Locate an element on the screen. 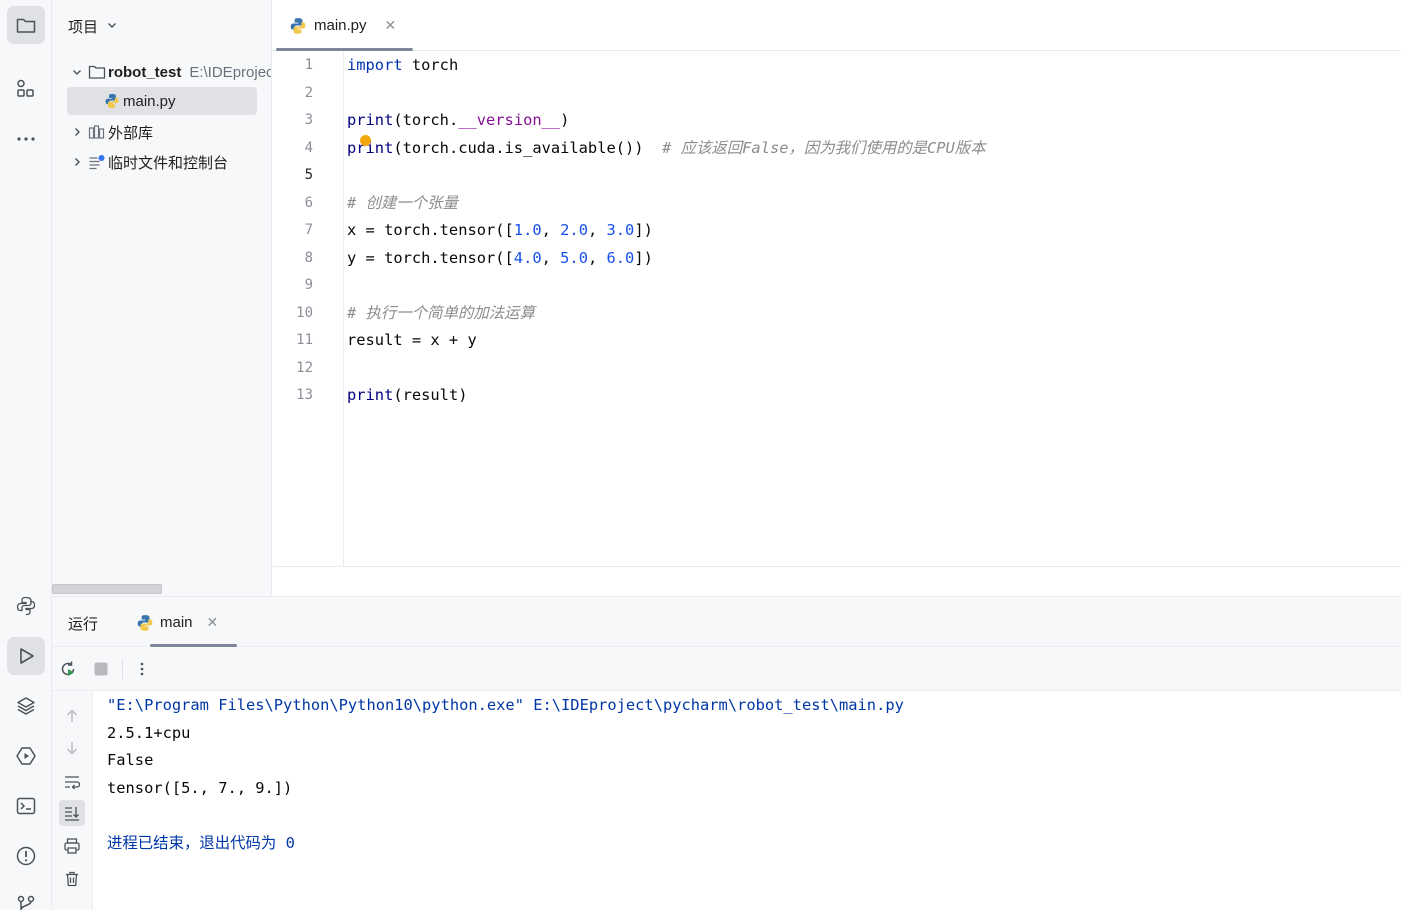 The image size is (1401, 910). code-line: # 创建一个张量 is located at coordinates (402, 204).